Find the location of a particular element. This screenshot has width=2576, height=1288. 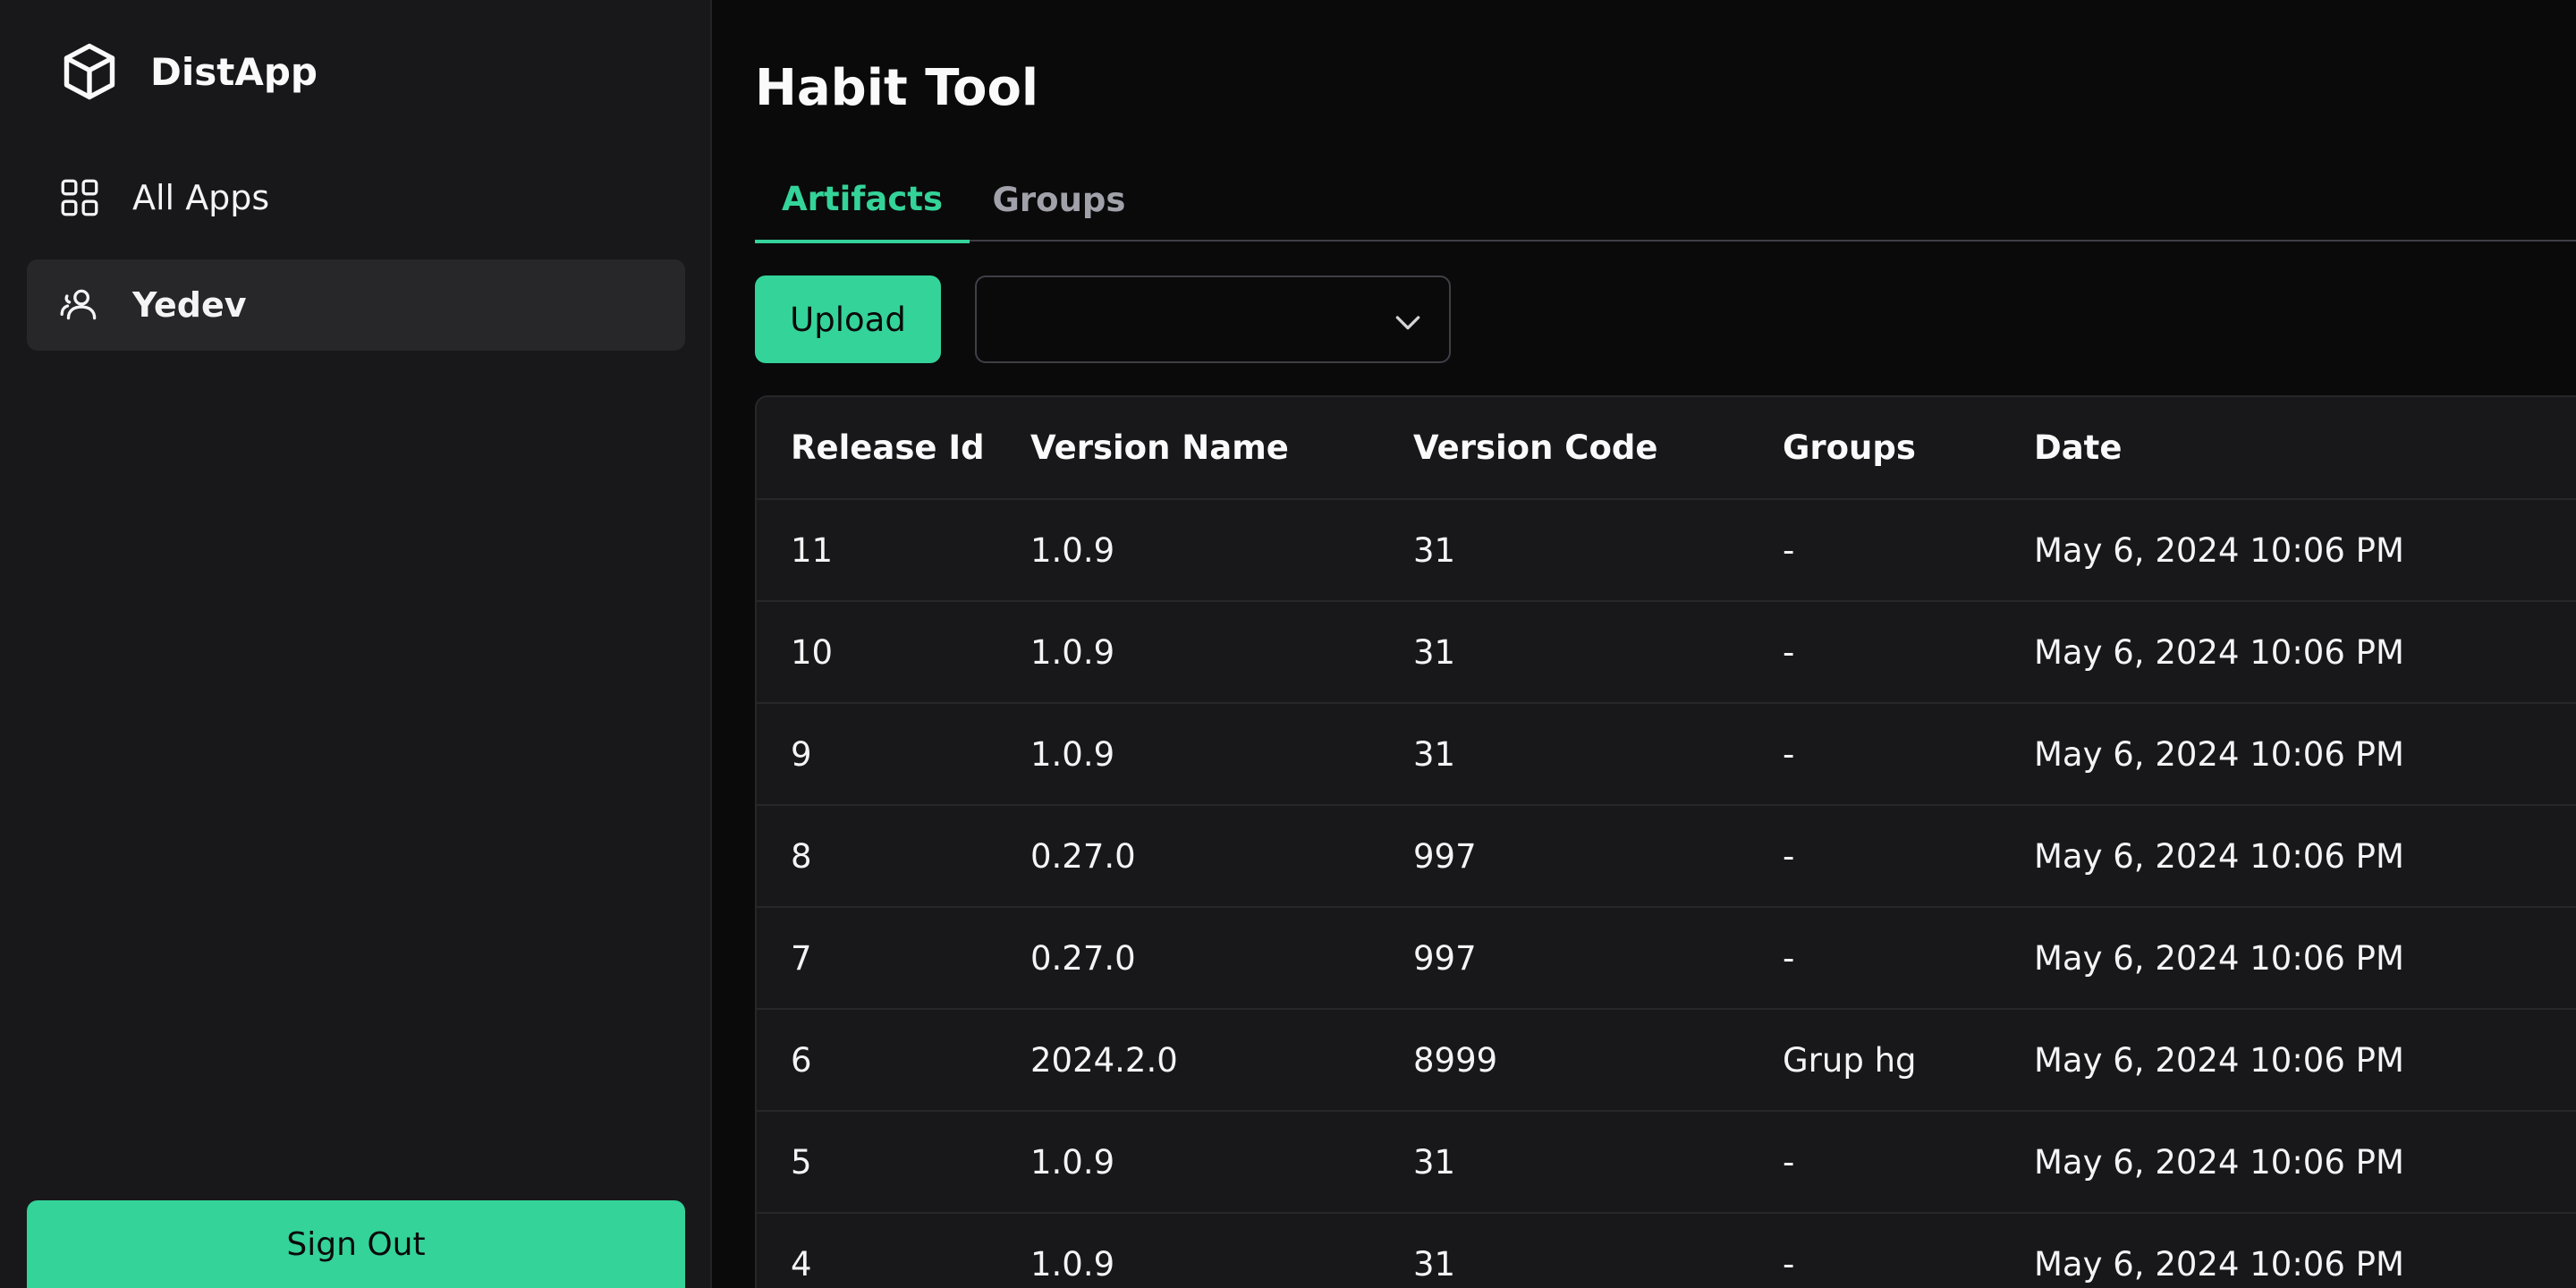

grid-icon is located at coordinates (79, 197).